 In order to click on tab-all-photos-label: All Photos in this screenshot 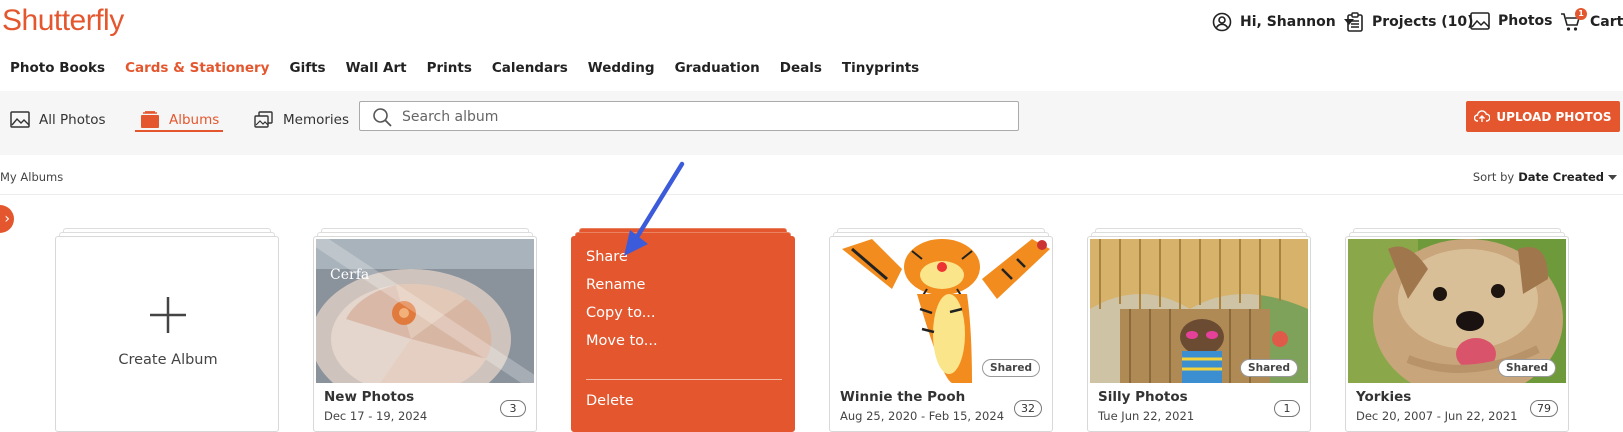, I will do `click(72, 119)`.